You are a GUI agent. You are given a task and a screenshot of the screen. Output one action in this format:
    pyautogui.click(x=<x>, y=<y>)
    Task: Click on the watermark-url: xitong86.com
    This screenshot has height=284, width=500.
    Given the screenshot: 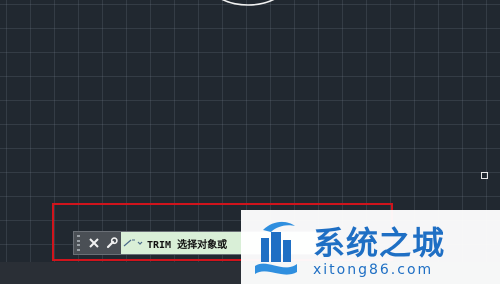 What is the action you would take?
    pyautogui.click(x=373, y=270)
    